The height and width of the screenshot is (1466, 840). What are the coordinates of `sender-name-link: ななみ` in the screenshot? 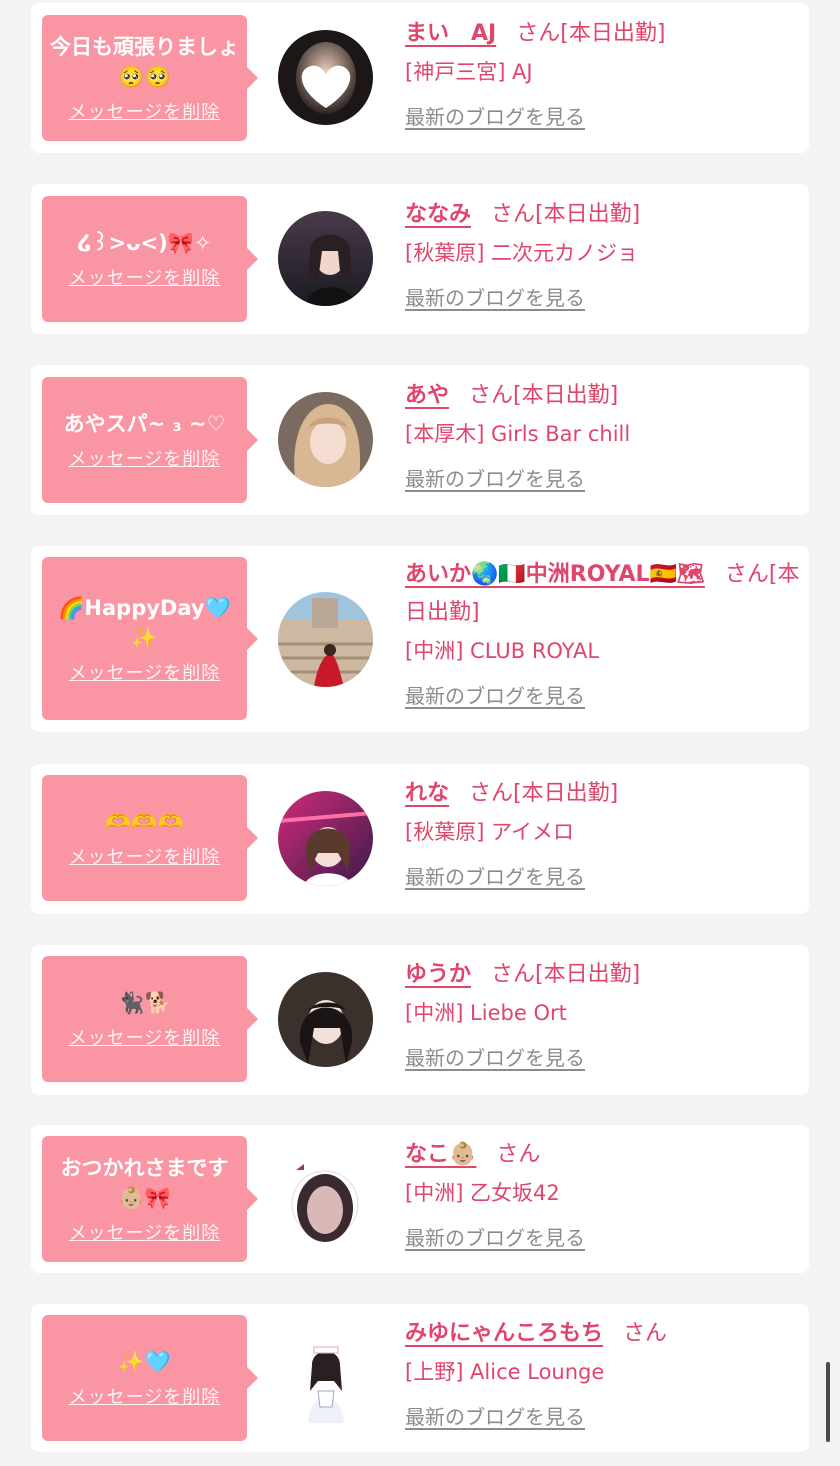 It's located at (438, 214).